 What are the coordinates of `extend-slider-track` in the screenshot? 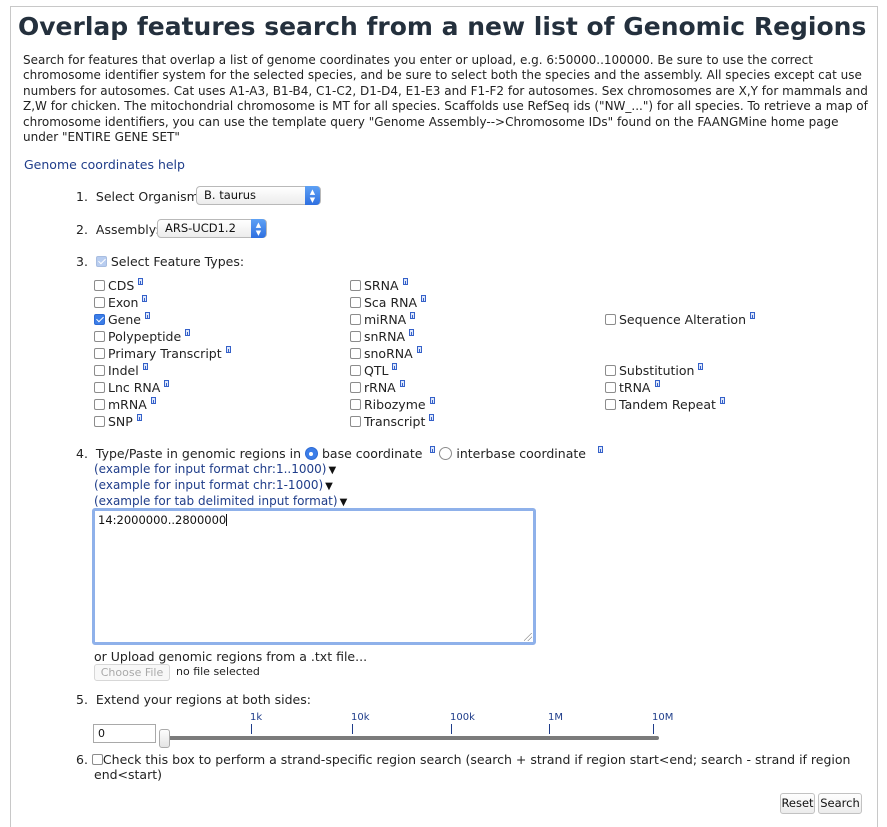 It's located at (411, 738).